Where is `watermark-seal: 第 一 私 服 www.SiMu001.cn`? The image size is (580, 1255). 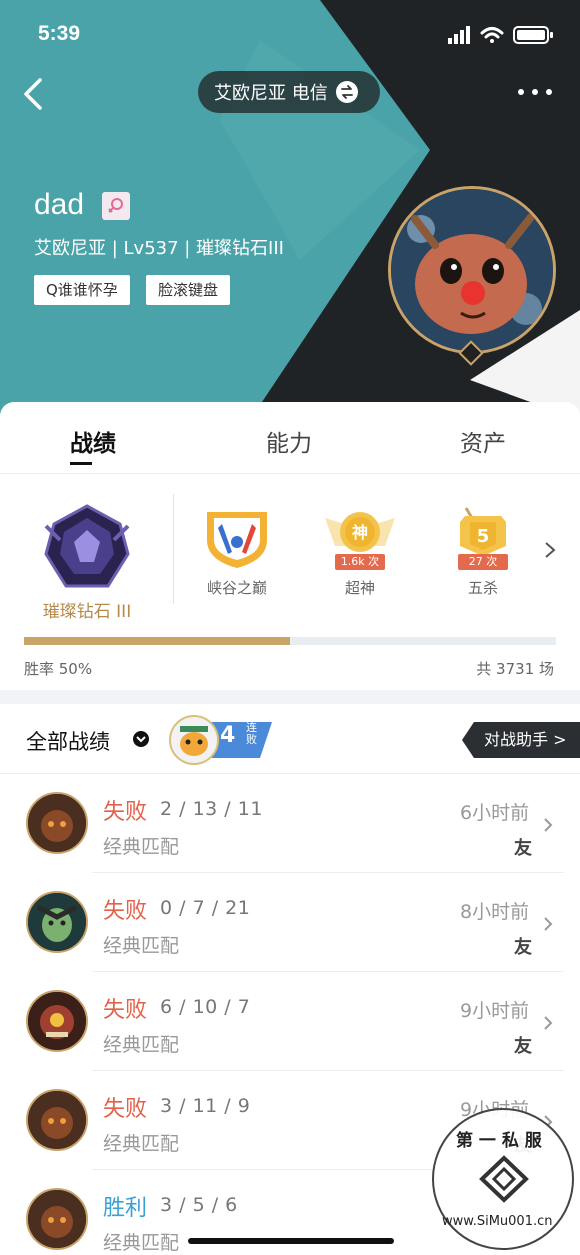 watermark-seal: 第 一 私 服 www.SiMu001.cn is located at coordinates (503, 1179).